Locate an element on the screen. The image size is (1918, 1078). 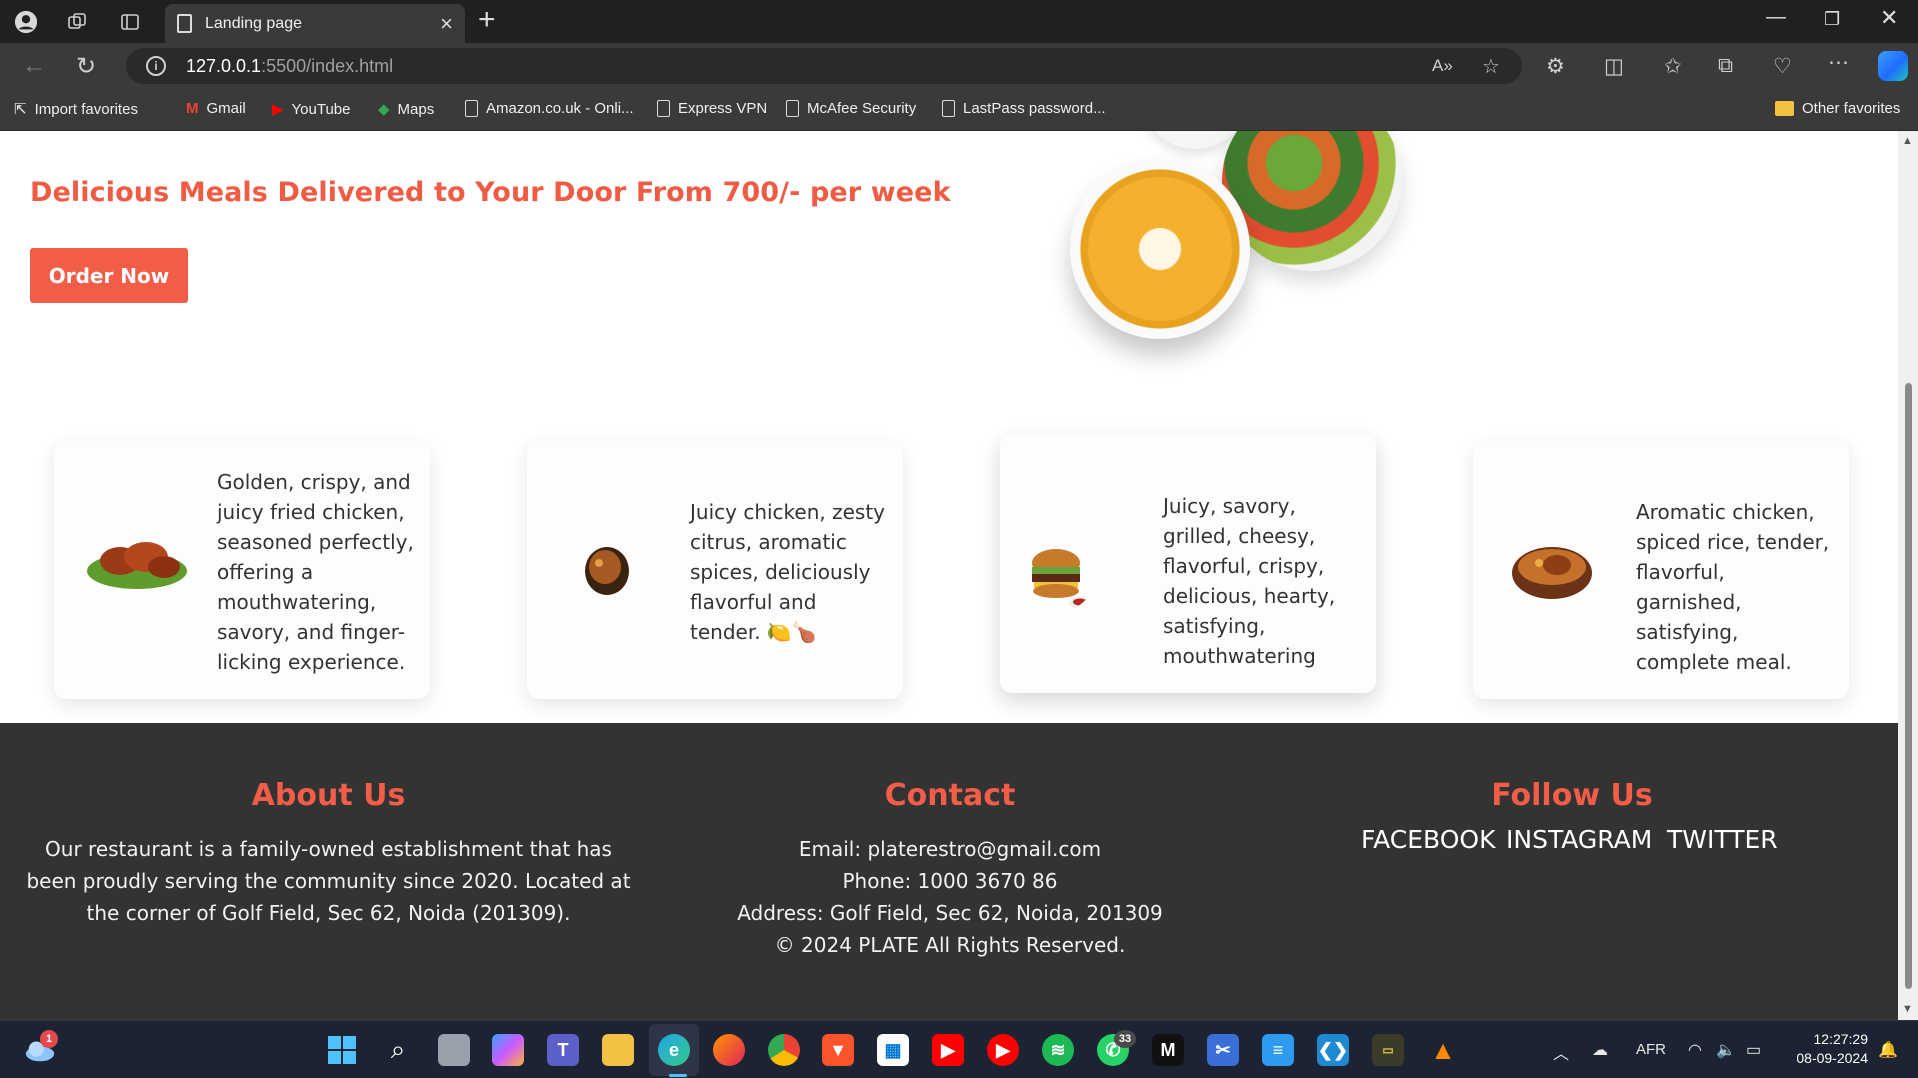
import-favorites-link: ⇱ Import favorites is located at coordinates (76, 109).